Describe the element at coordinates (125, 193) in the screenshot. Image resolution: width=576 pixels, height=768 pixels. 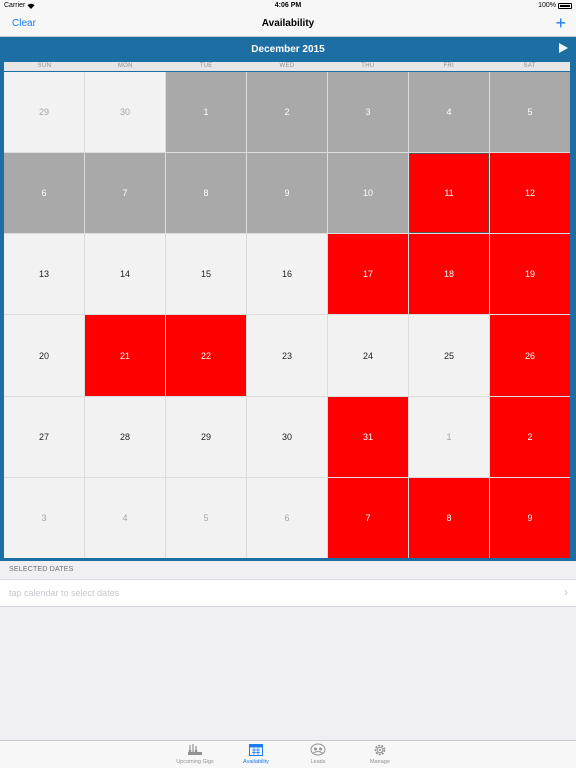
I see `calendar-day-past: 7` at that location.